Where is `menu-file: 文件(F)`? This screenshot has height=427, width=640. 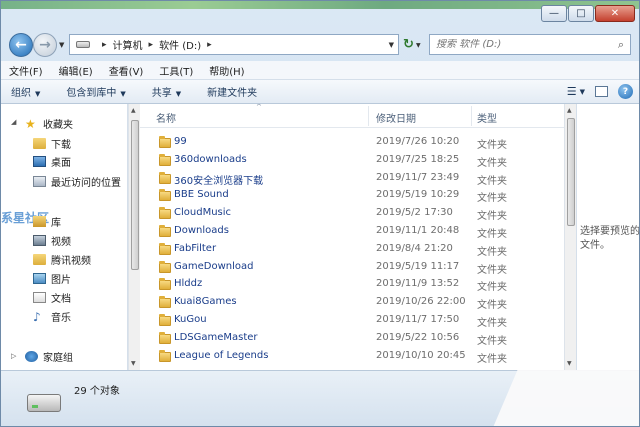 menu-file: 文件(F) is located at coordinates (26, 70).